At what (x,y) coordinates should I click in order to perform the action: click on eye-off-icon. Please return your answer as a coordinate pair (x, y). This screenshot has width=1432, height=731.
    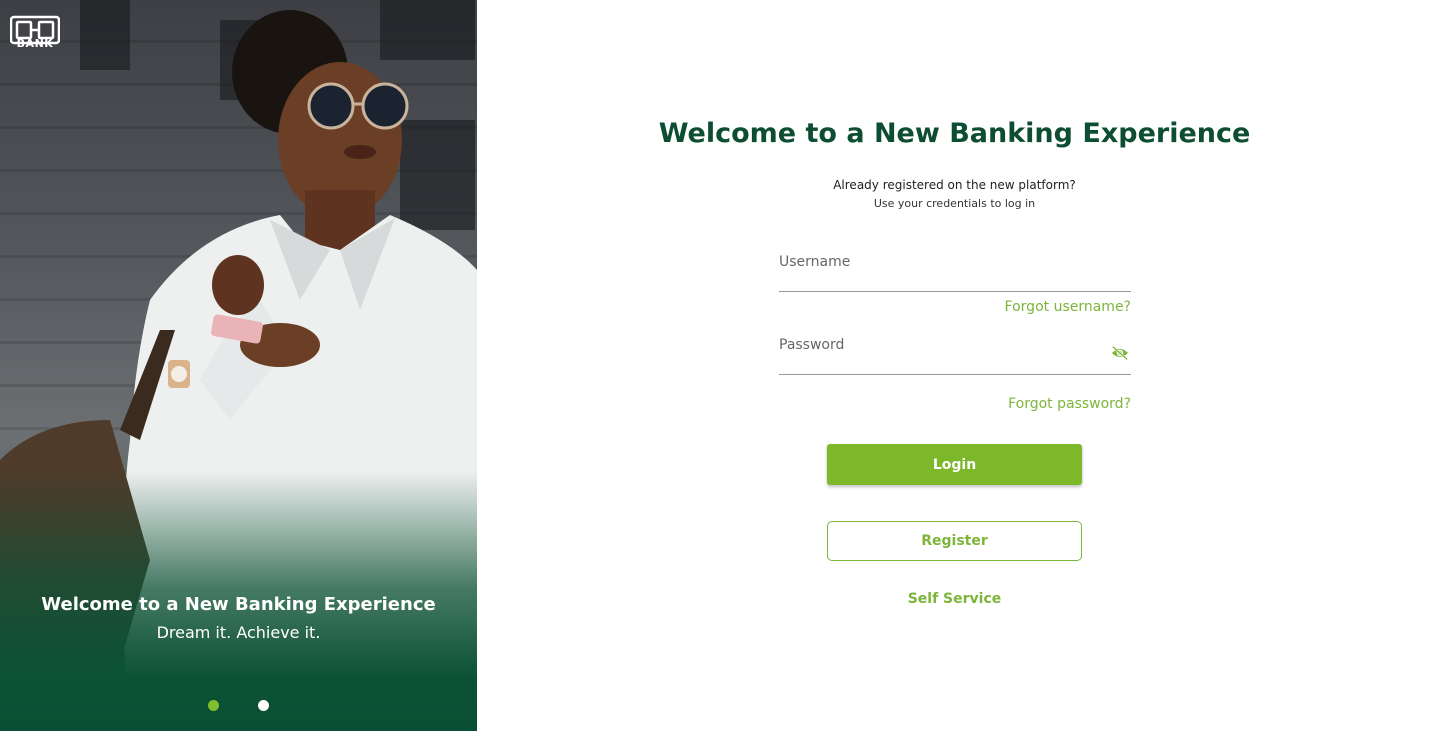
    Looking at the image, I should click on (1120, 353).